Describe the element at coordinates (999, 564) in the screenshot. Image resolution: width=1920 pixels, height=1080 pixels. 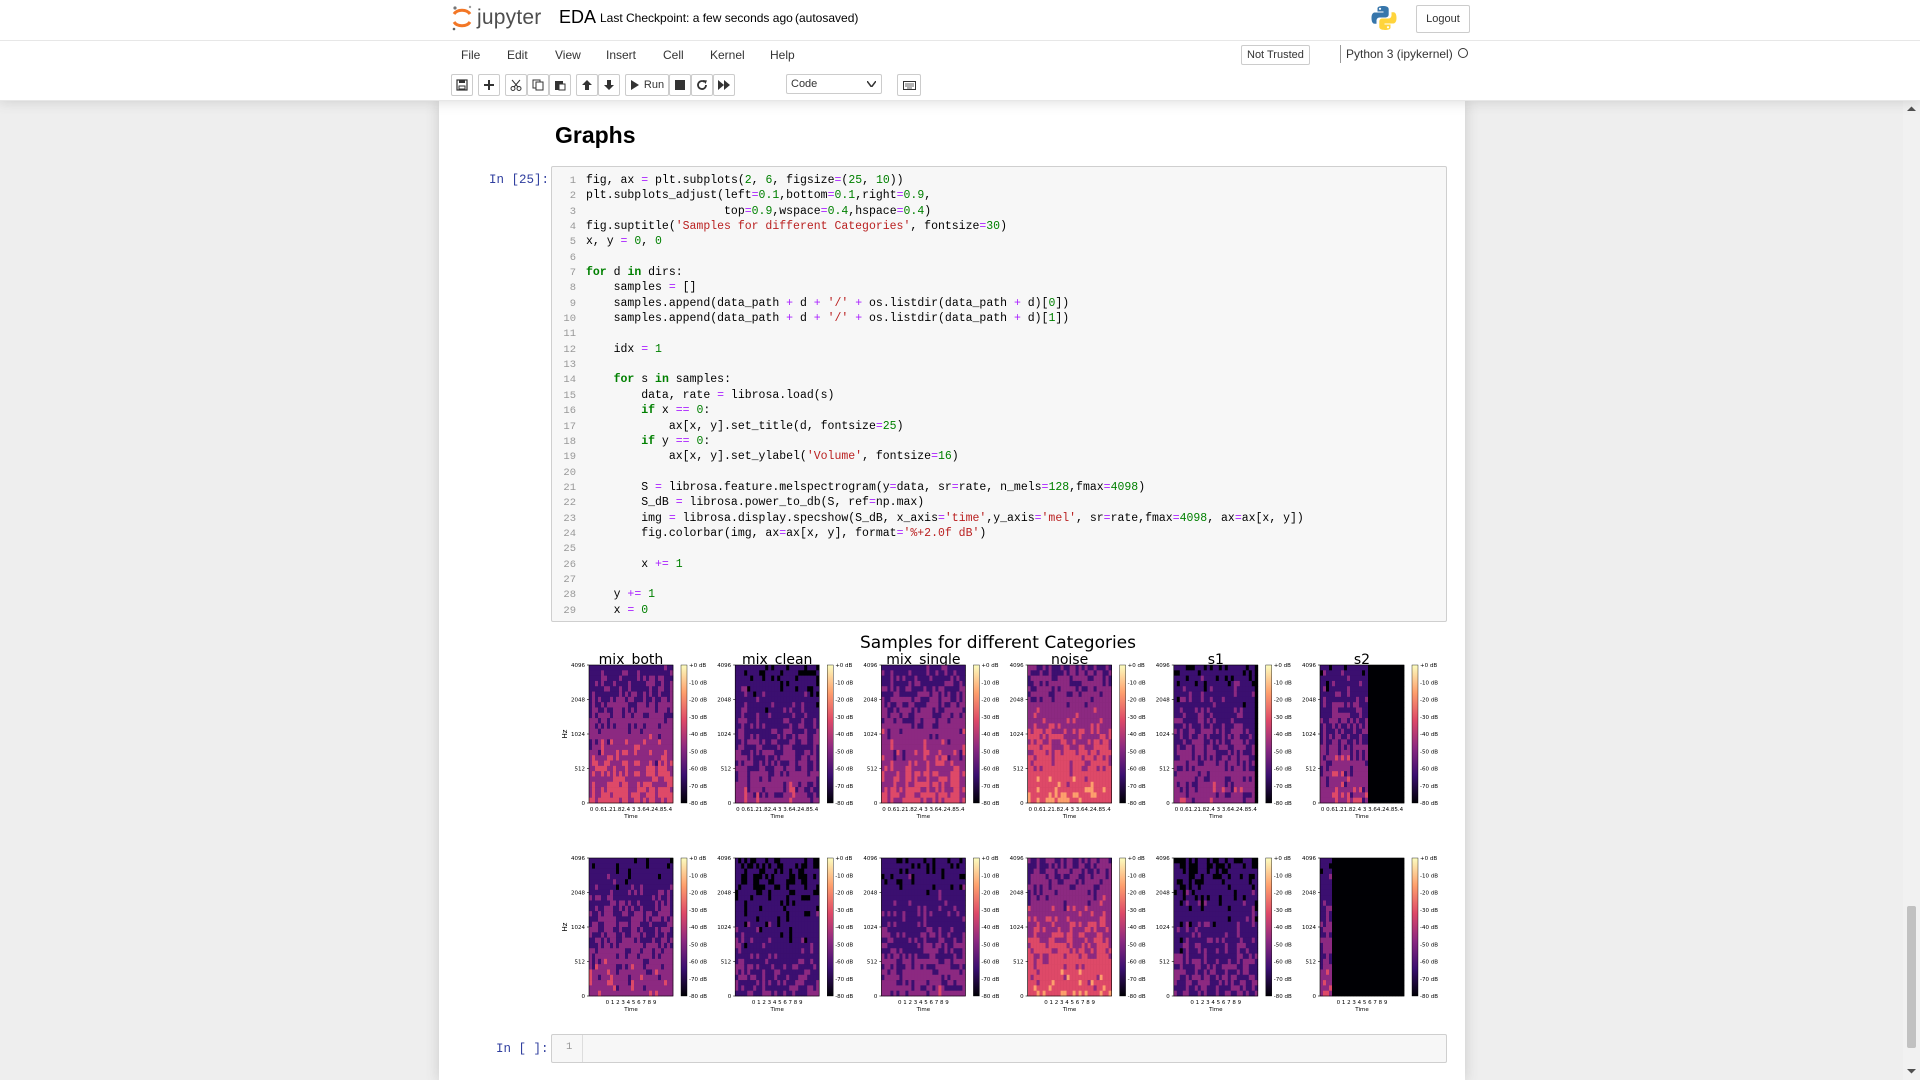
I see `code-line: 26 x += 1` at that location.